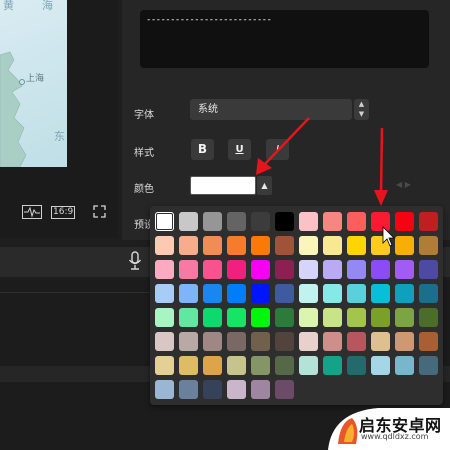 This screenshot has height=450, width=450. What do you see at coordinates (32, 212) in the screenshot?
I see `waveform-icon` at bounding box center [32, 212].